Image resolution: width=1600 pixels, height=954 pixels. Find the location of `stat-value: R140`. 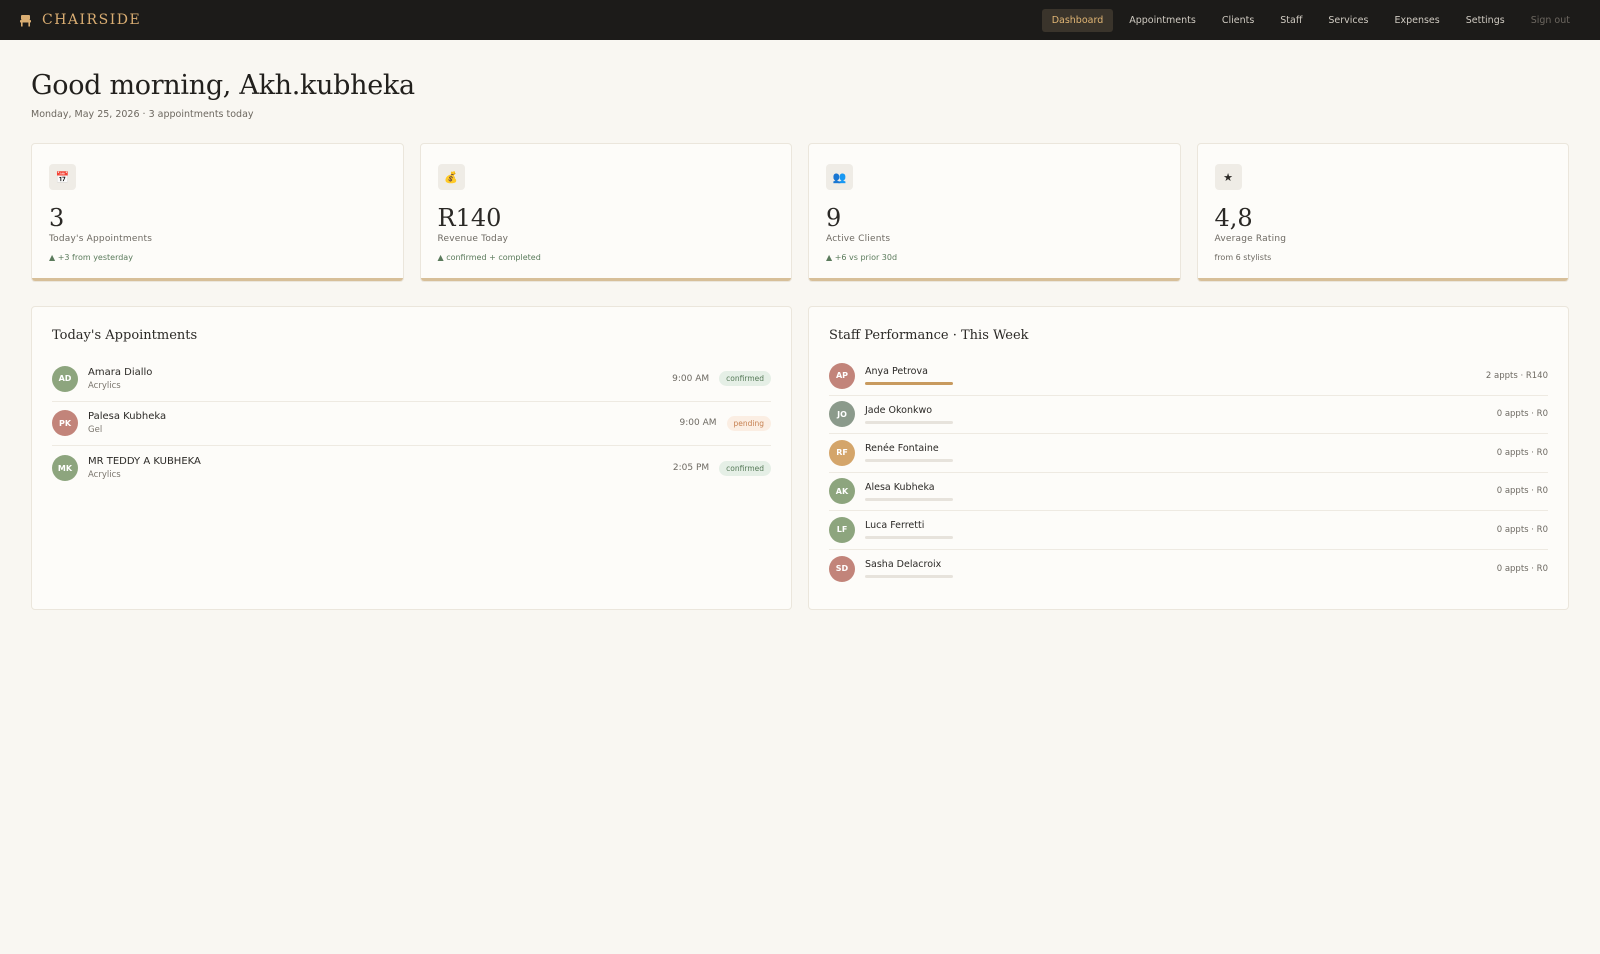

stat-value: R140 is located at coordinates (469, 218).